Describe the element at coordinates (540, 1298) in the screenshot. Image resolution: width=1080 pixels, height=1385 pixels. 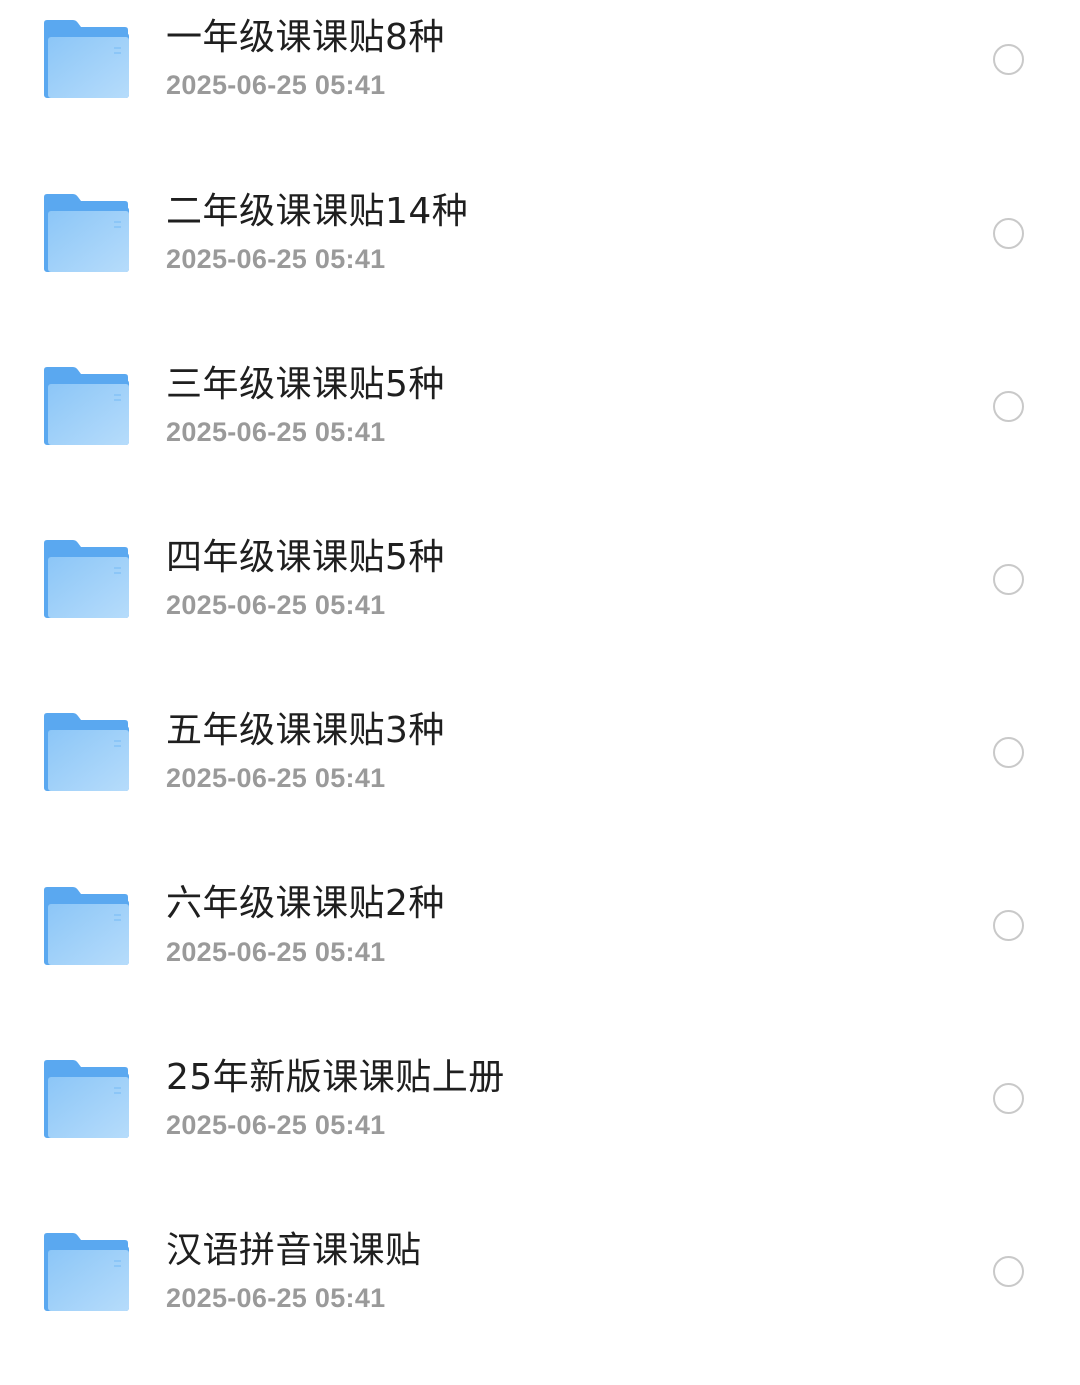
I see `list-item: 汉语拼音课课贴 2025-06-25 05:41` at that location.